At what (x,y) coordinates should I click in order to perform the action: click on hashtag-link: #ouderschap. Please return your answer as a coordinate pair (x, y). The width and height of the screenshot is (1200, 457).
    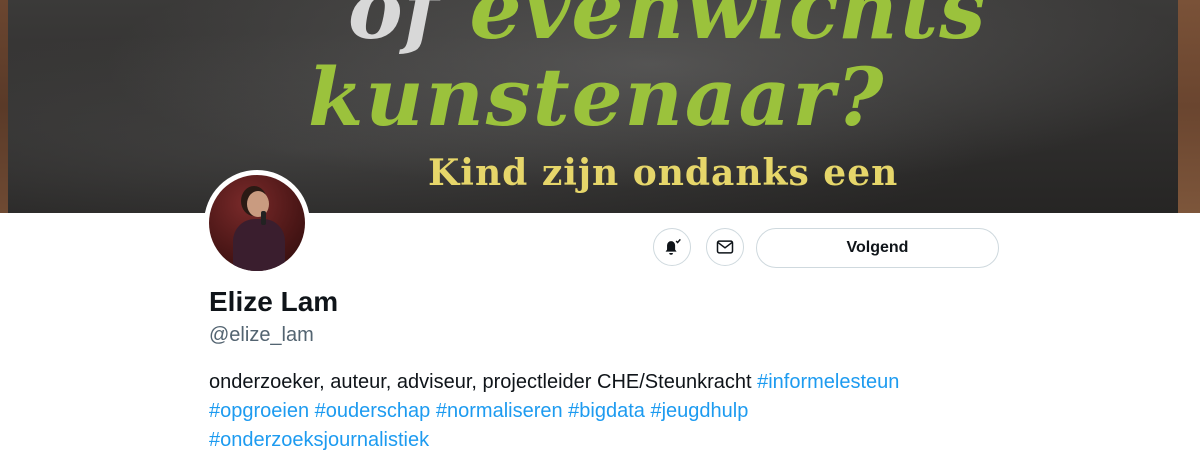
    Looking at the image, I should click on (373, 411).